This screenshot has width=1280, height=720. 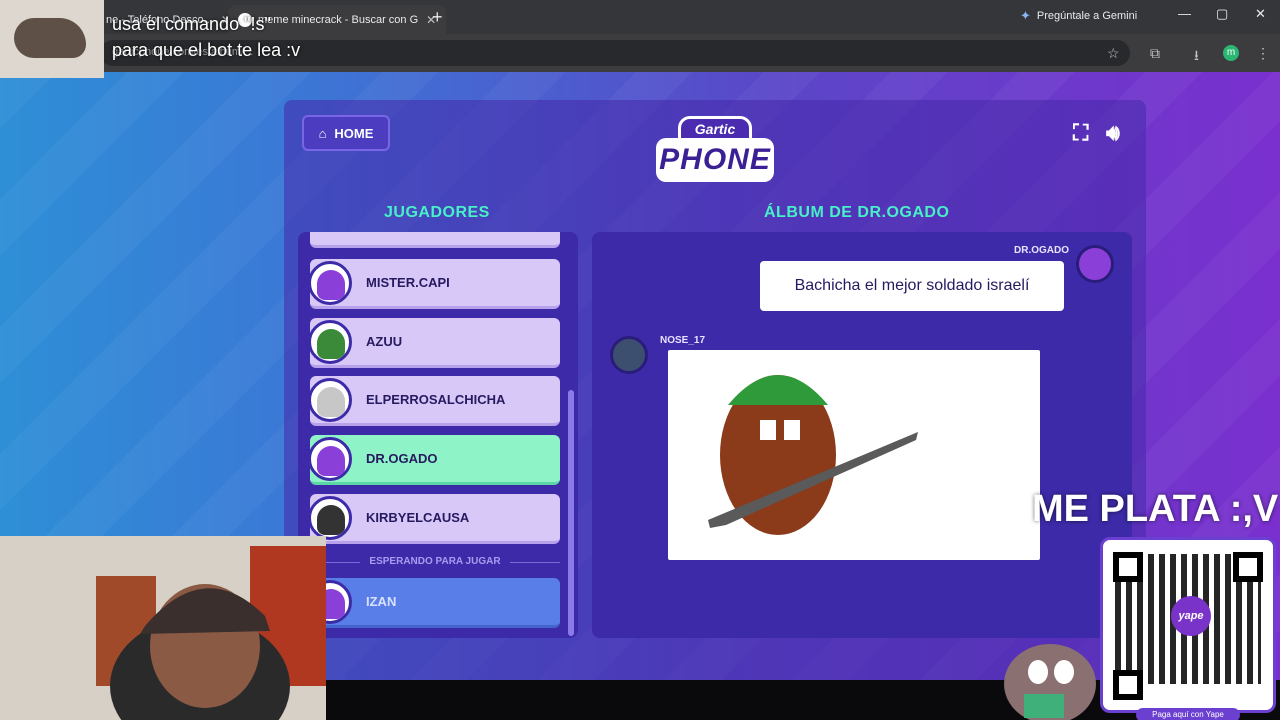 I want to click on speaker-icon: 🔊︎, so click(x=1113, y=133).